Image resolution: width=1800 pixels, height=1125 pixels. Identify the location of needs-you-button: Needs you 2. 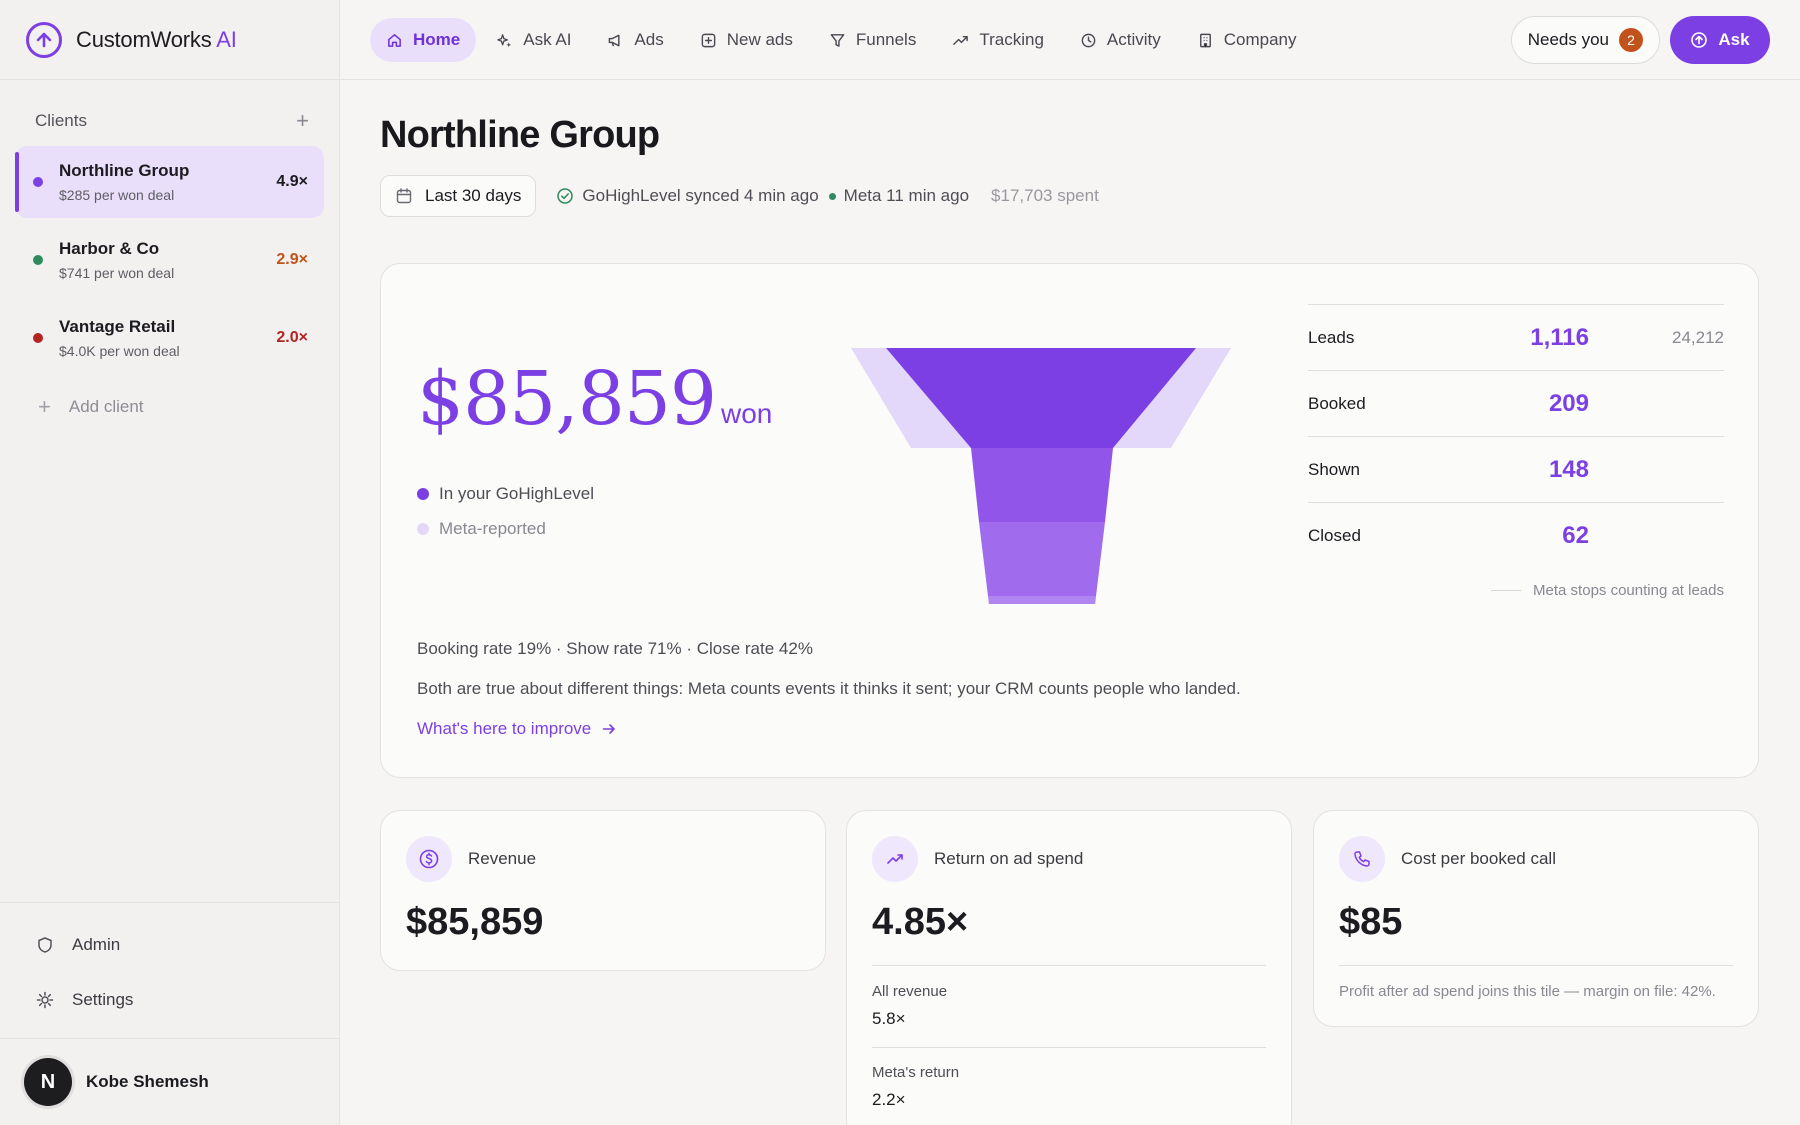
(1585, 40).